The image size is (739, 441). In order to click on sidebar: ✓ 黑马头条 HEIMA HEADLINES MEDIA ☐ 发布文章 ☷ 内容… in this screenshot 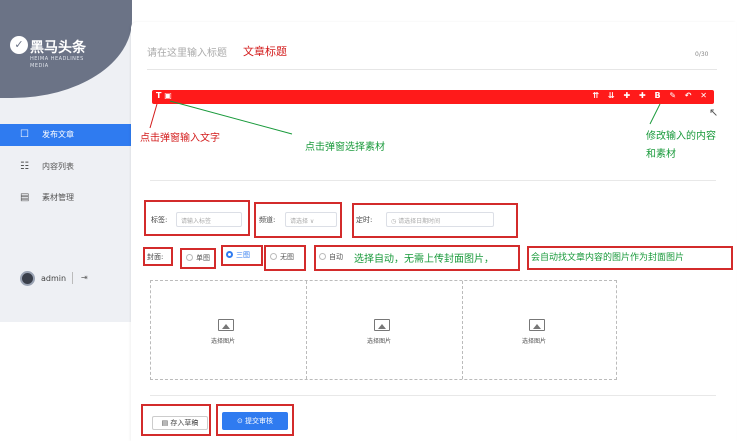, I will do `click(66, 161)`.